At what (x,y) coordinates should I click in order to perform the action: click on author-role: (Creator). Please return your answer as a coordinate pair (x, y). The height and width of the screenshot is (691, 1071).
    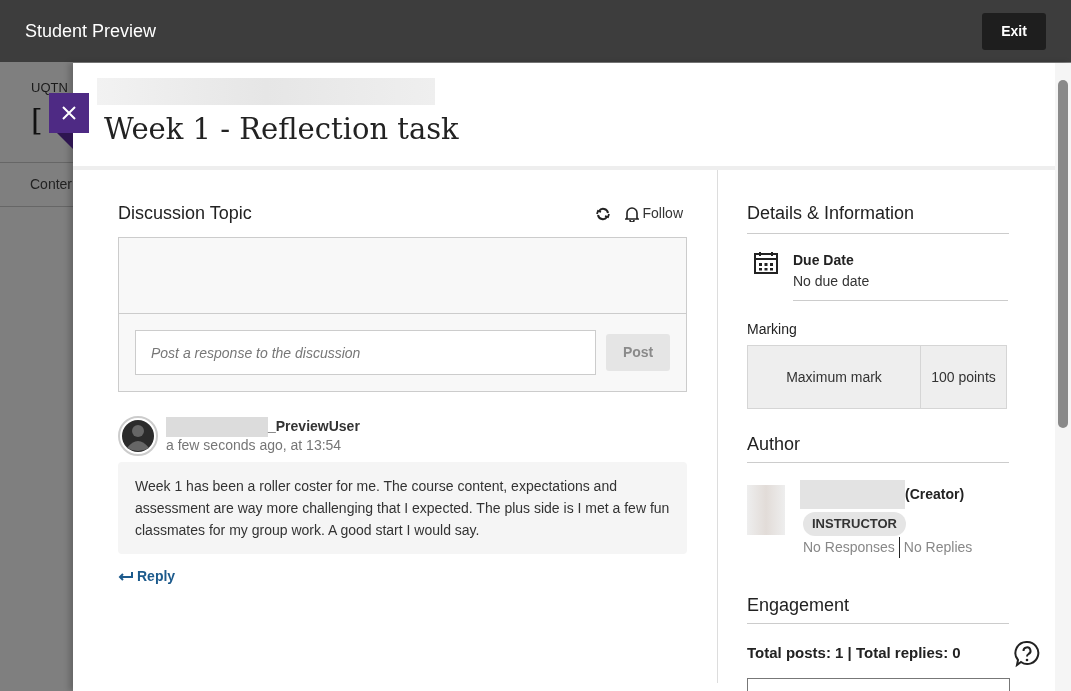
    Looking at the image, I should click on (935, 494).